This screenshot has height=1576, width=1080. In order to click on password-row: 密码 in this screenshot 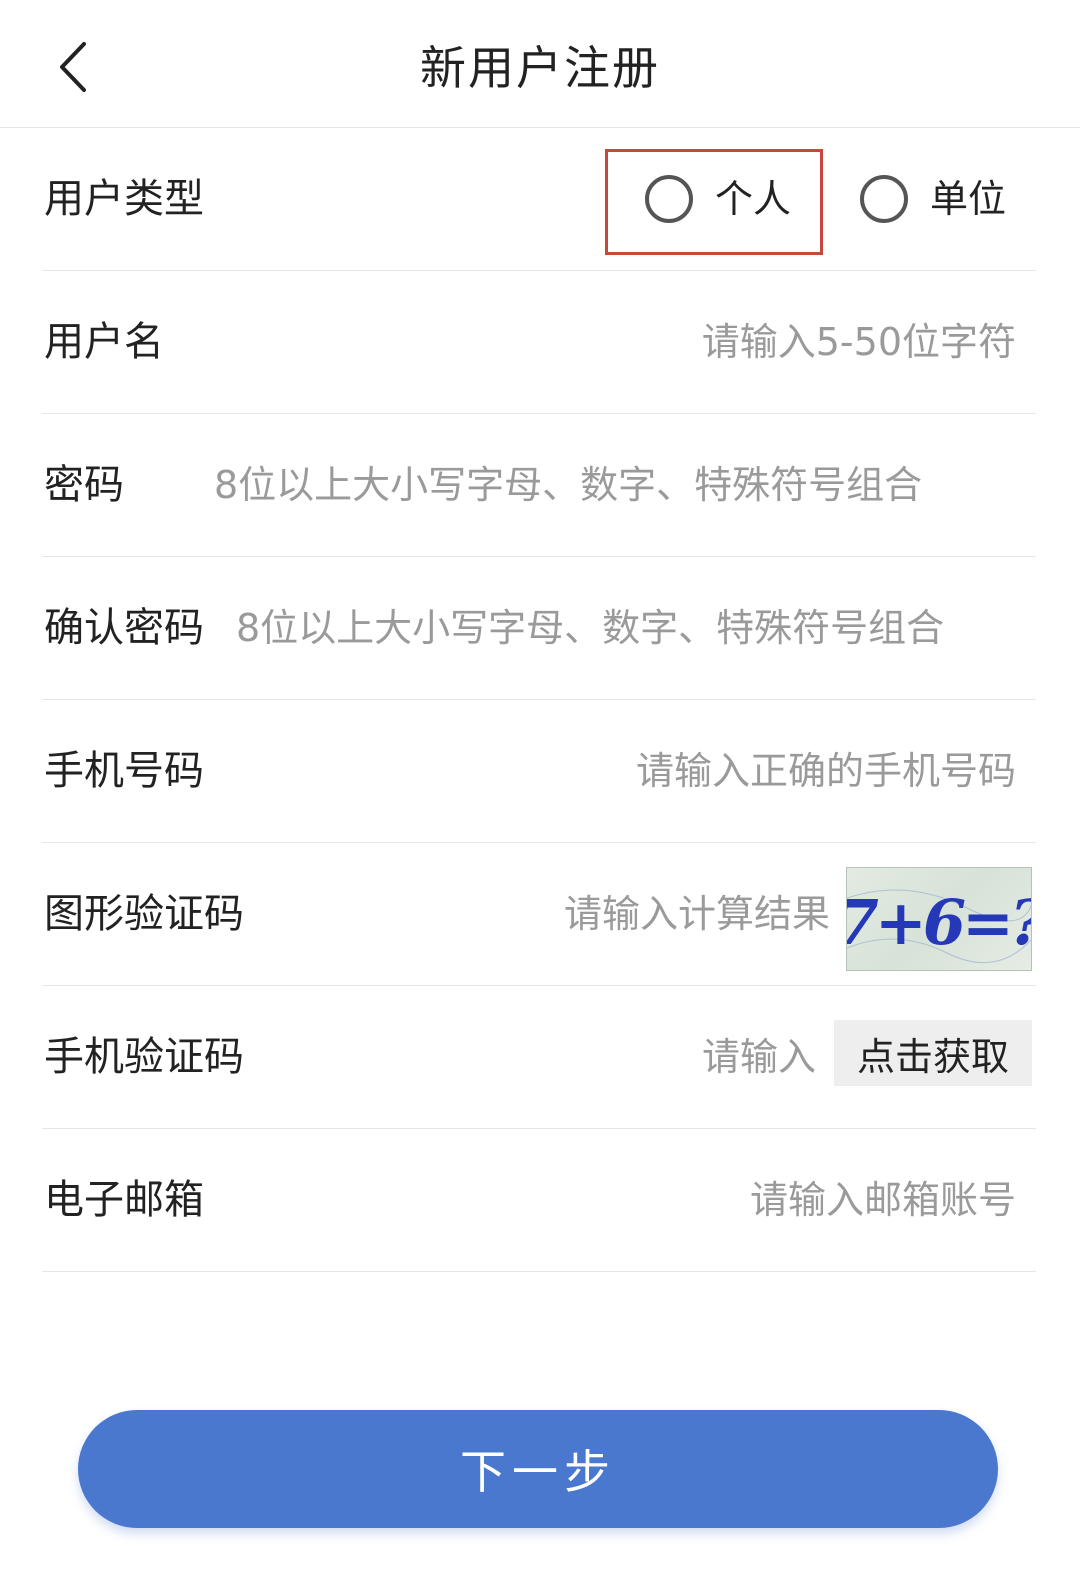, I will do `click(539, 485)`.